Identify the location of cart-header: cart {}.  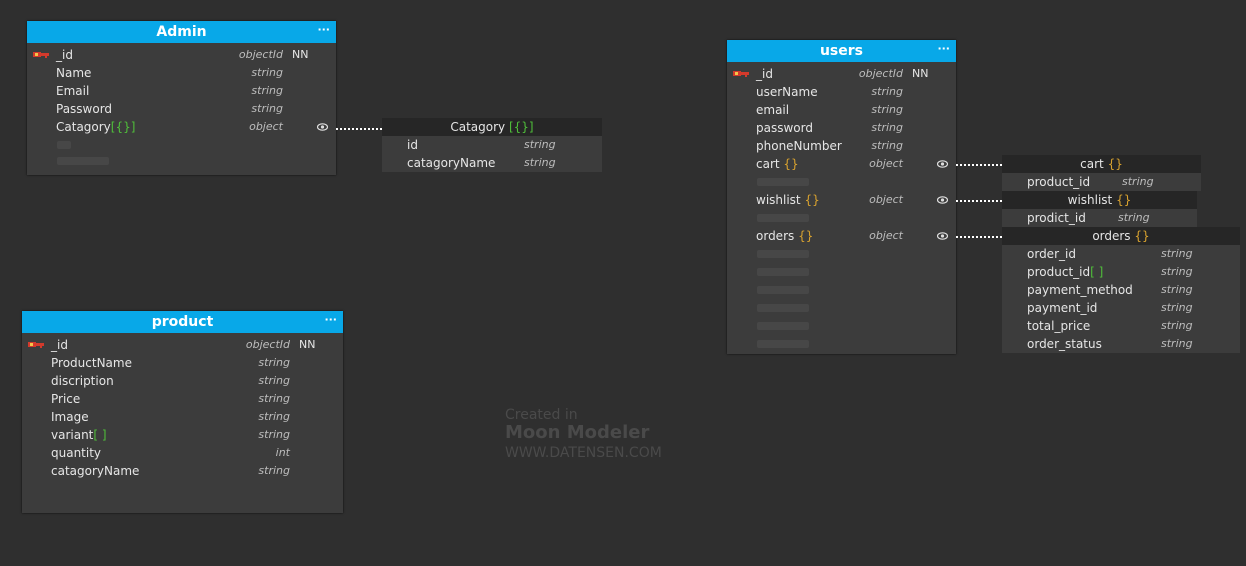
(1101, 164).